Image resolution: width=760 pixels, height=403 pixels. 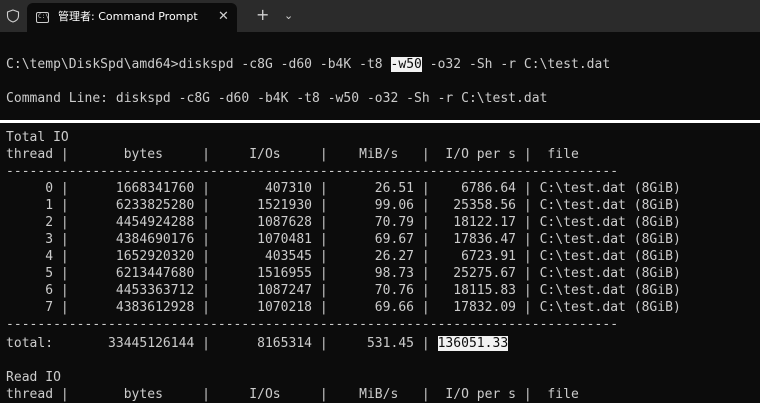 I want to click on tab-title: 管理者: Command Prompt, so click(x=128, y=16).